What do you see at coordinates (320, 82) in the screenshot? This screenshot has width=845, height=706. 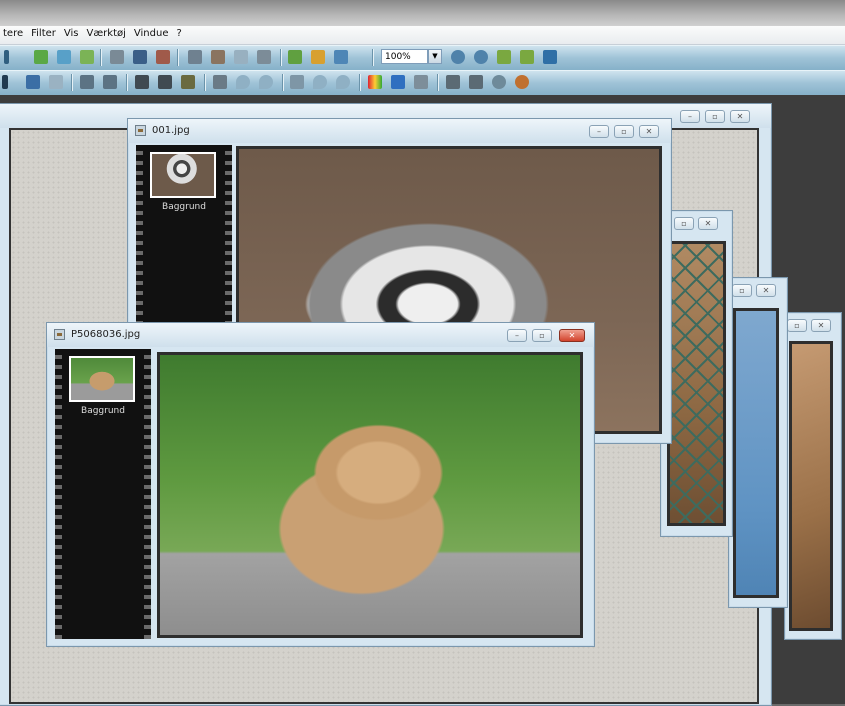 I see `drop3-icon` at bounding box center [320, 82].